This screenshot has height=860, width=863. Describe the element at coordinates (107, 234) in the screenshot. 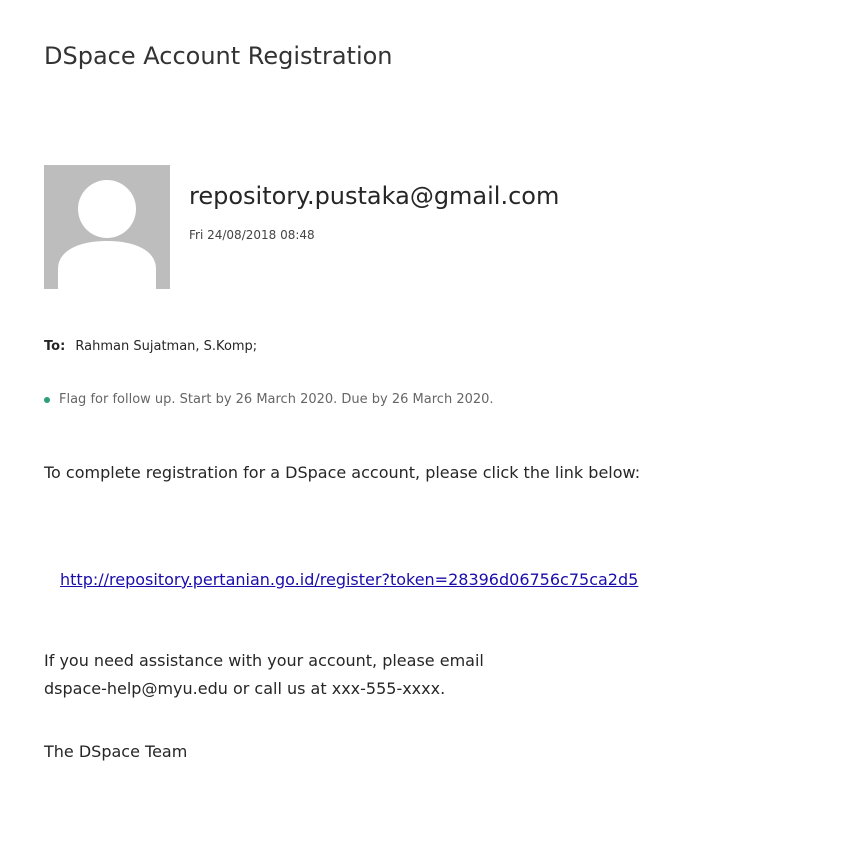

I see `person-placeholder-icon` at that location.